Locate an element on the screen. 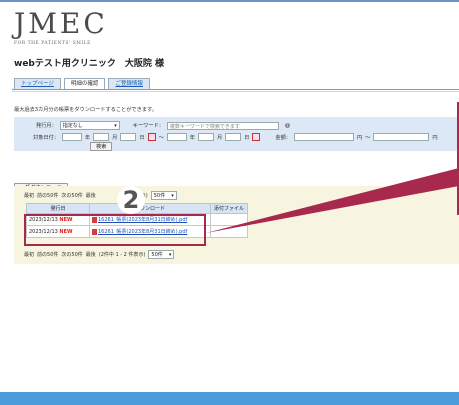  callout-overlay is located at coordinates (332, 200).